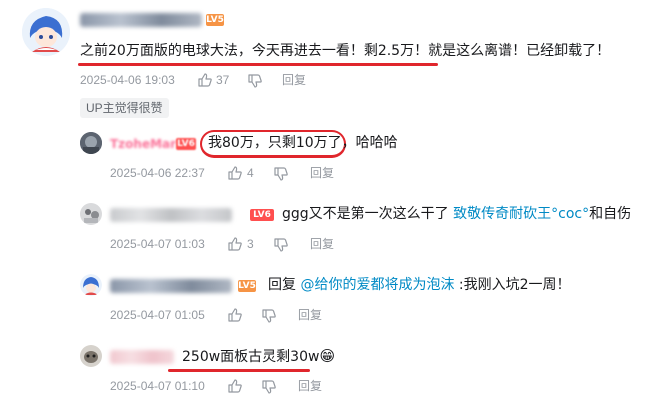 The height and width of the screenshot is (409, 664). What do you see at coordinates (250, 173) in the screenshot?
I see `reply1-like-count: 4` at bounding box center [250, 173].